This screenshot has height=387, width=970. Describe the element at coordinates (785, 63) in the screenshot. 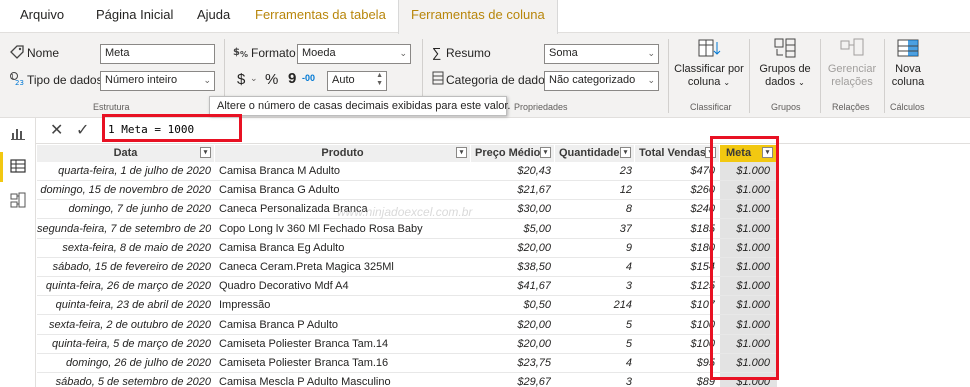

I see `grupos-de-dados-button: Grupos de dados ⌄` at that location.